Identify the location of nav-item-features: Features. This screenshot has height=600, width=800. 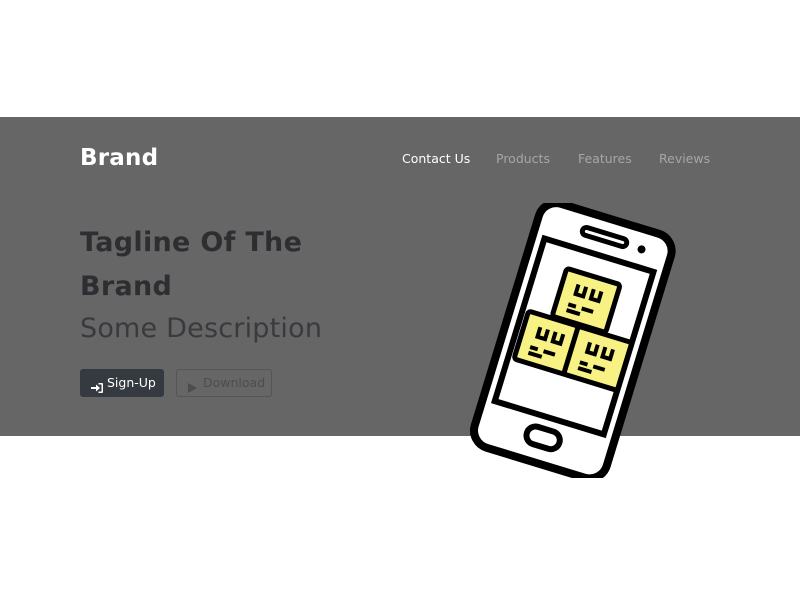
(605, 159).